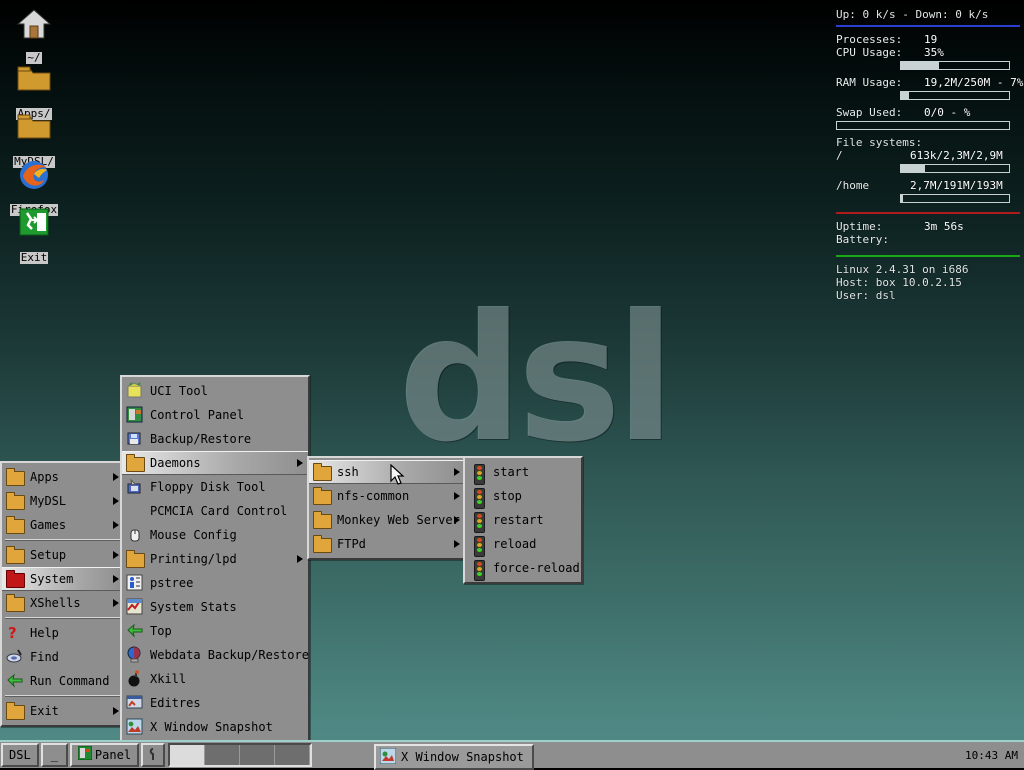 The width and height of the screenshot is (1024, 770). I want to click on system-menu-item-floppy-disk-tool: Floppy Disk Tool, so click(215, 487).